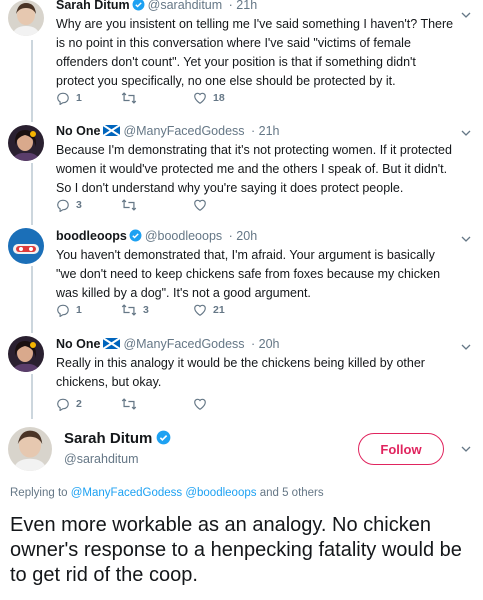 The image size is (483, 600). I want to click on main-avatar, so click(30, 449).